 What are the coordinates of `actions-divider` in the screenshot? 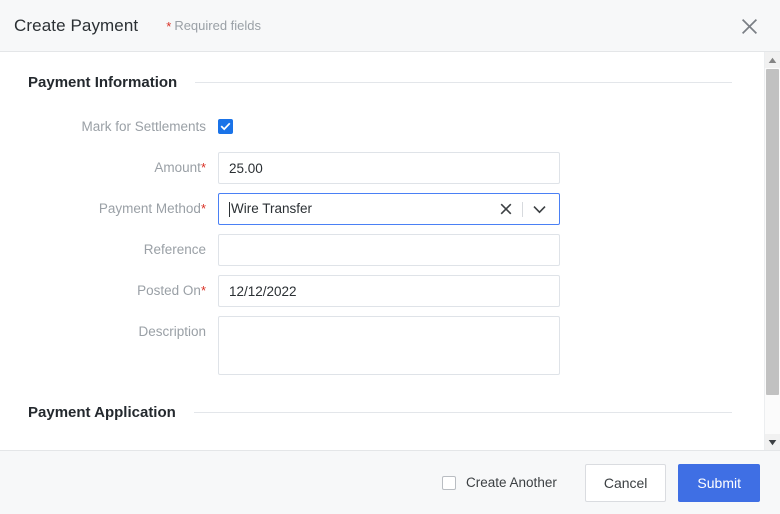 It's located at (522, 209).